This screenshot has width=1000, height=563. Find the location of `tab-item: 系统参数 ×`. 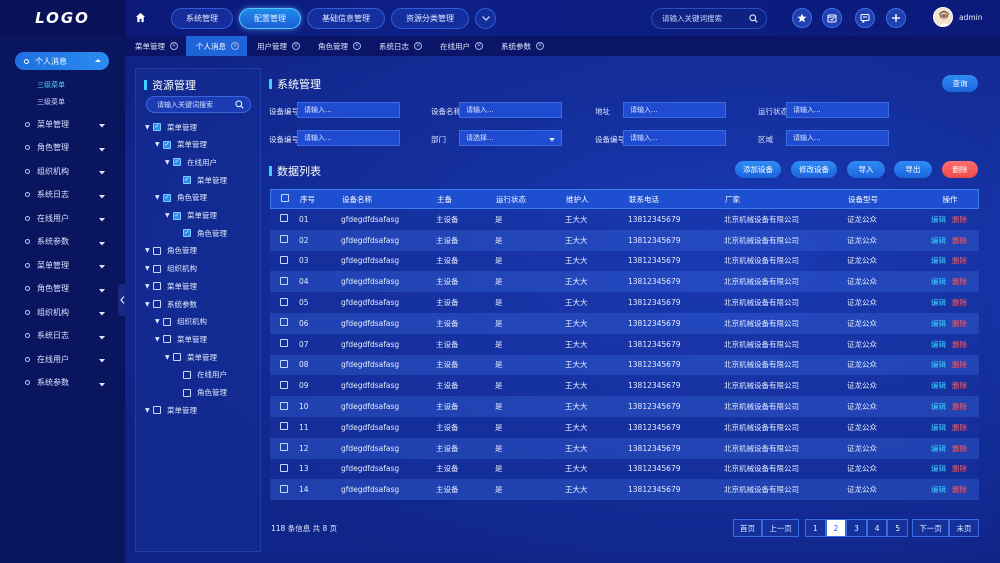

tab-item: 系统参数 × is located at coordinates (521, 46).